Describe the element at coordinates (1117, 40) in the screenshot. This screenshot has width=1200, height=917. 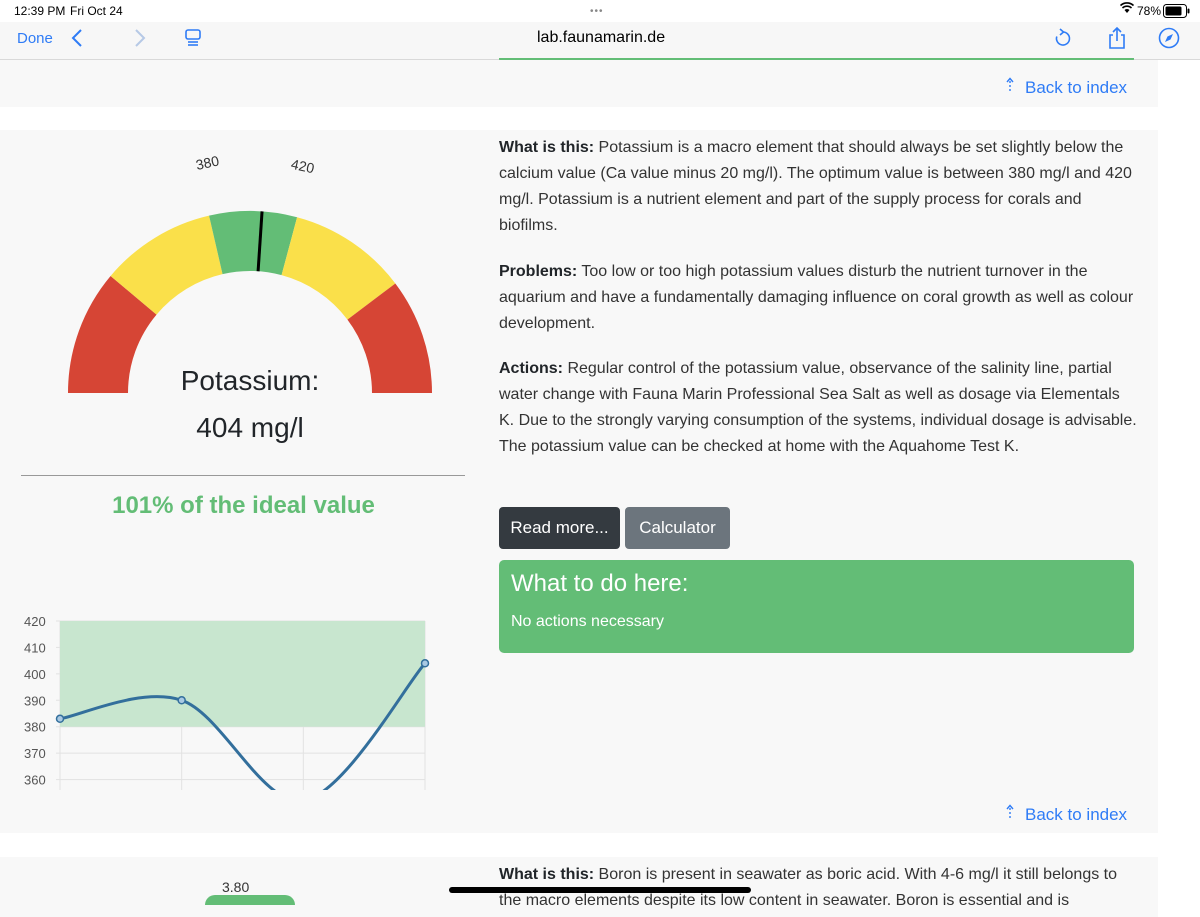
I see `share-icon` at that location.